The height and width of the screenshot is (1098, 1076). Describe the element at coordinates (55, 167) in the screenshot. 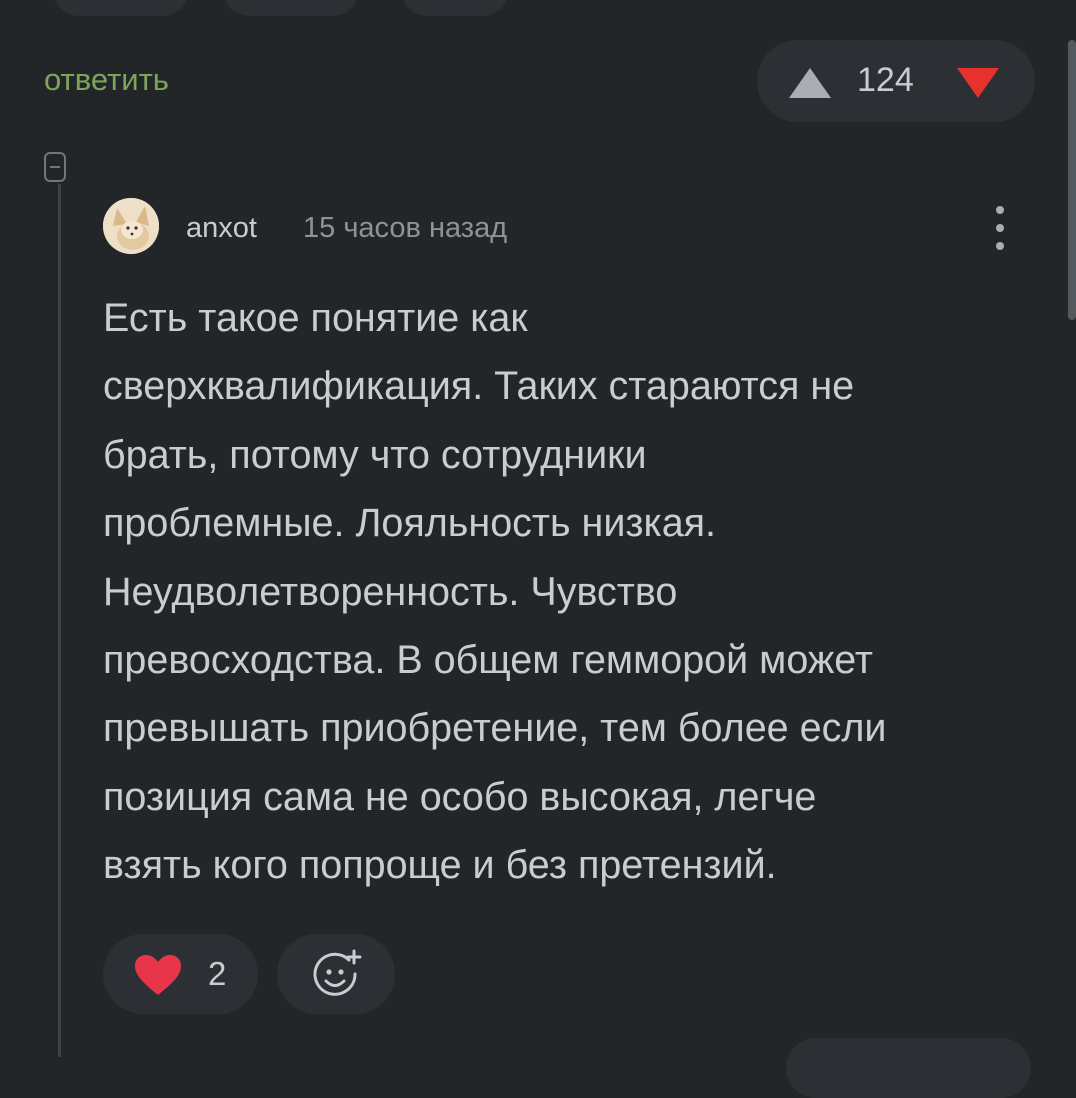

I see `collapse-icon` at that location.